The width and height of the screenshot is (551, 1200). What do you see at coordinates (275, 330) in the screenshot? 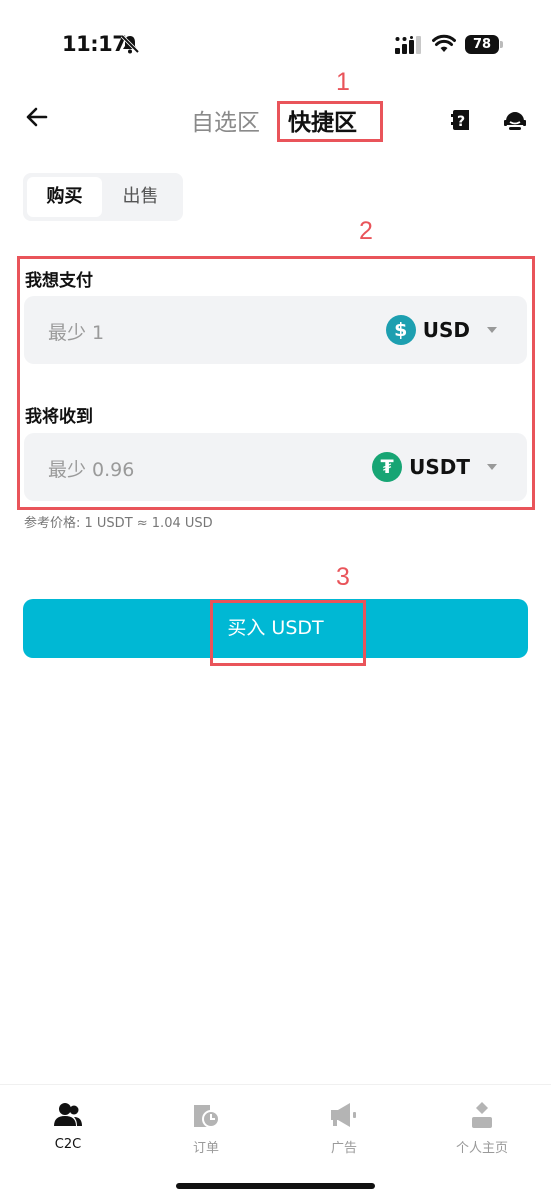
I see `pay-amount-field: 最少 1 $ USD` at bounding box center [275, 330].